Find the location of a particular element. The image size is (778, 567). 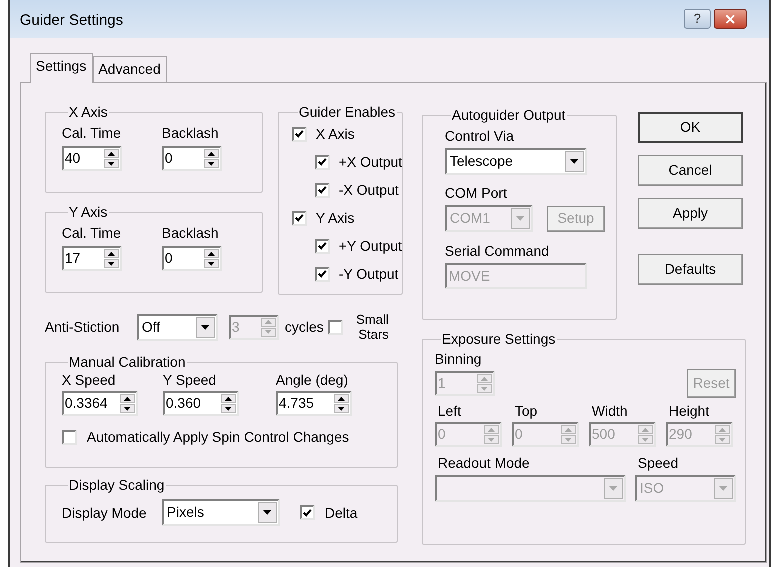

tab: Settings is located at coordinates (61, 68).